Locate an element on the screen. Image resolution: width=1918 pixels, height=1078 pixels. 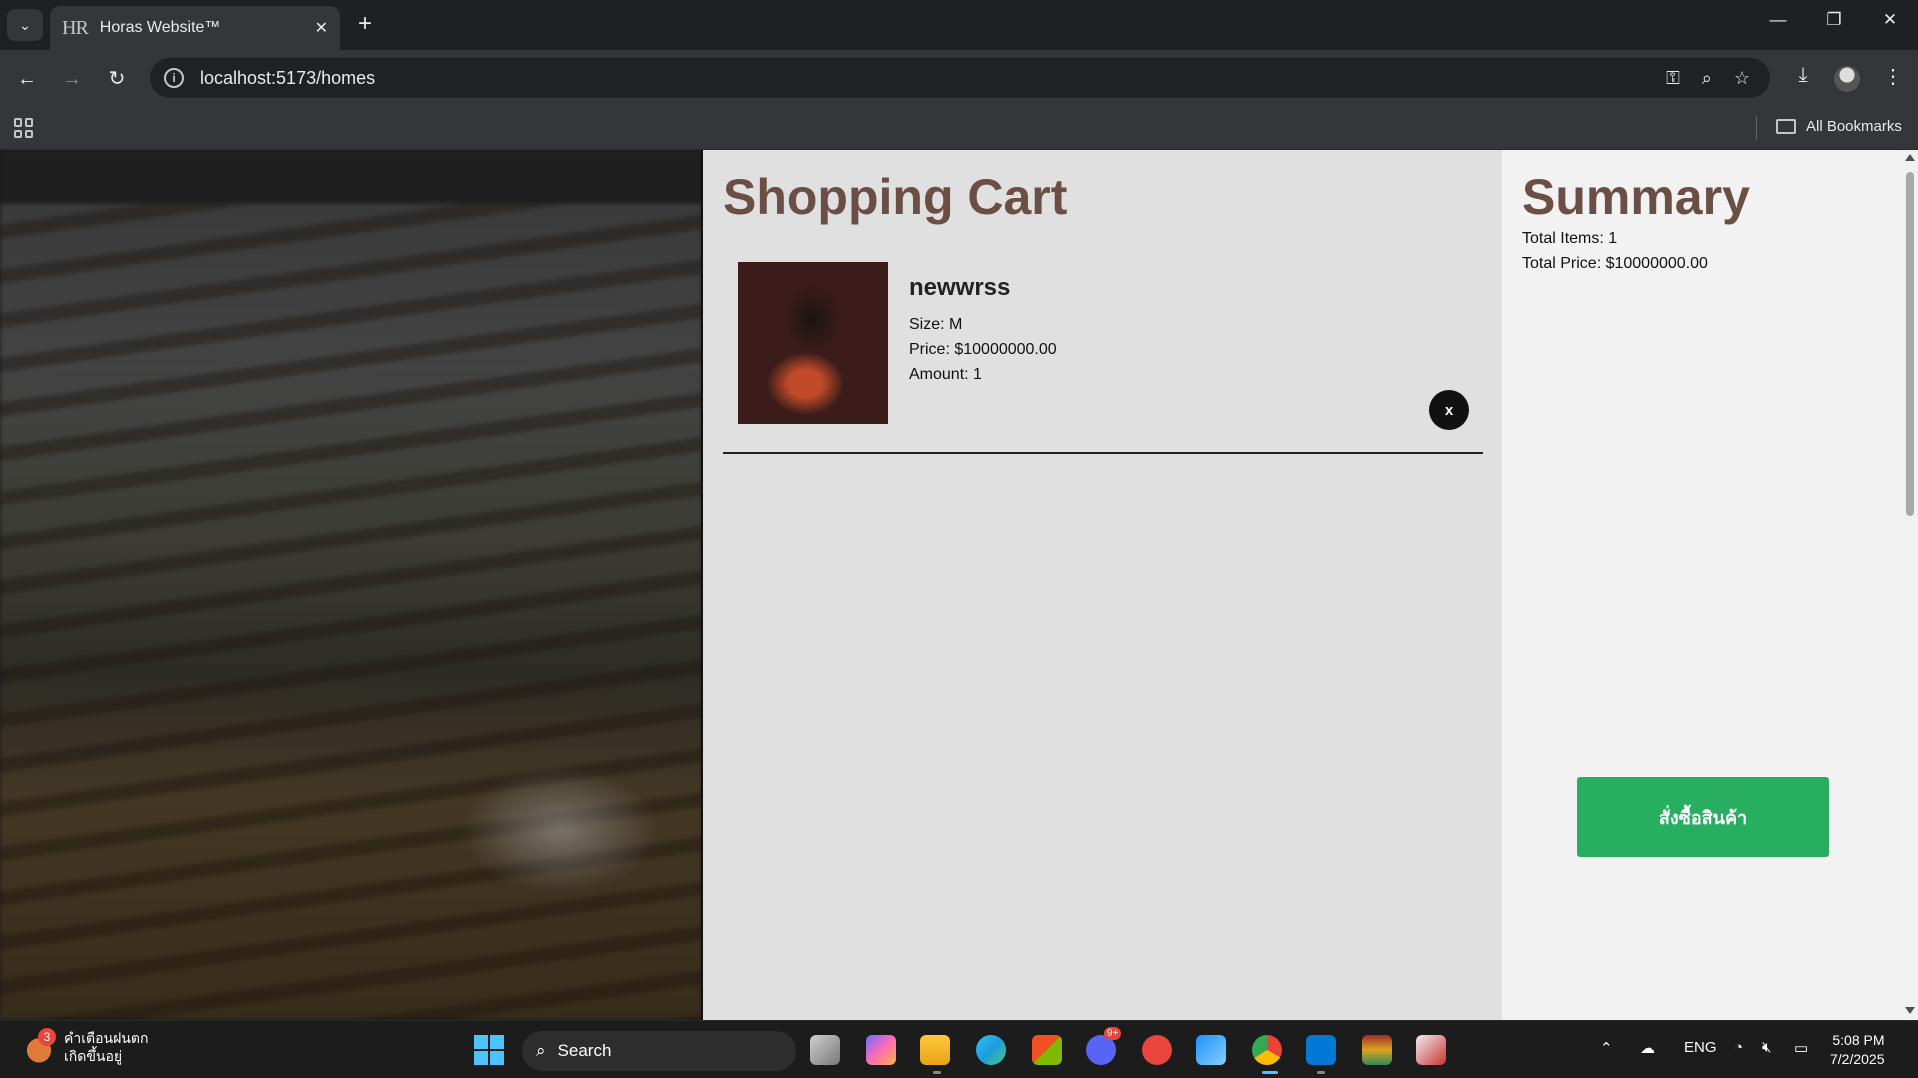
discord-badge: 9+ is located at coordinates (1113, 1033).